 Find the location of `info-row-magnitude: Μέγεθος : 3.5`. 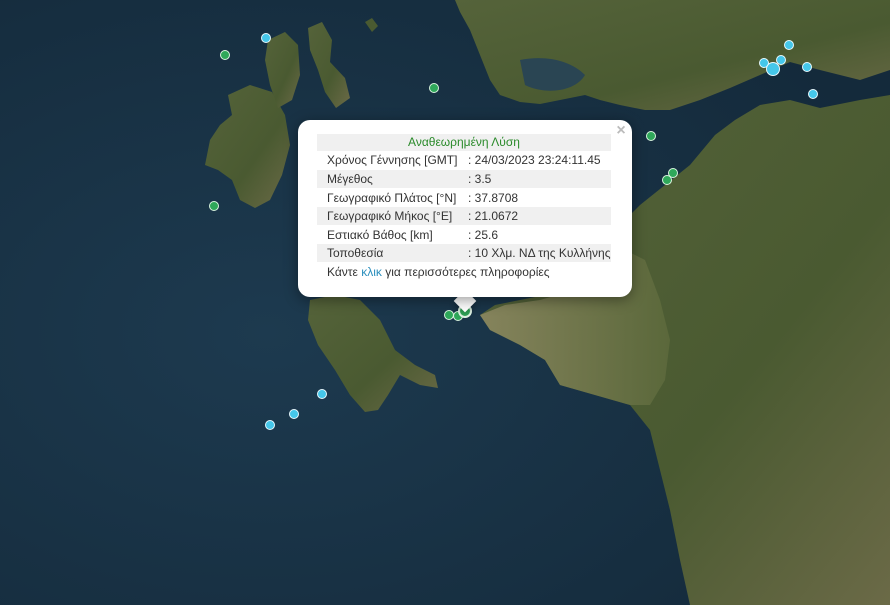

info-row-magnitude: Μέγεθος : 3.5 is located at coordinates (464, 179).